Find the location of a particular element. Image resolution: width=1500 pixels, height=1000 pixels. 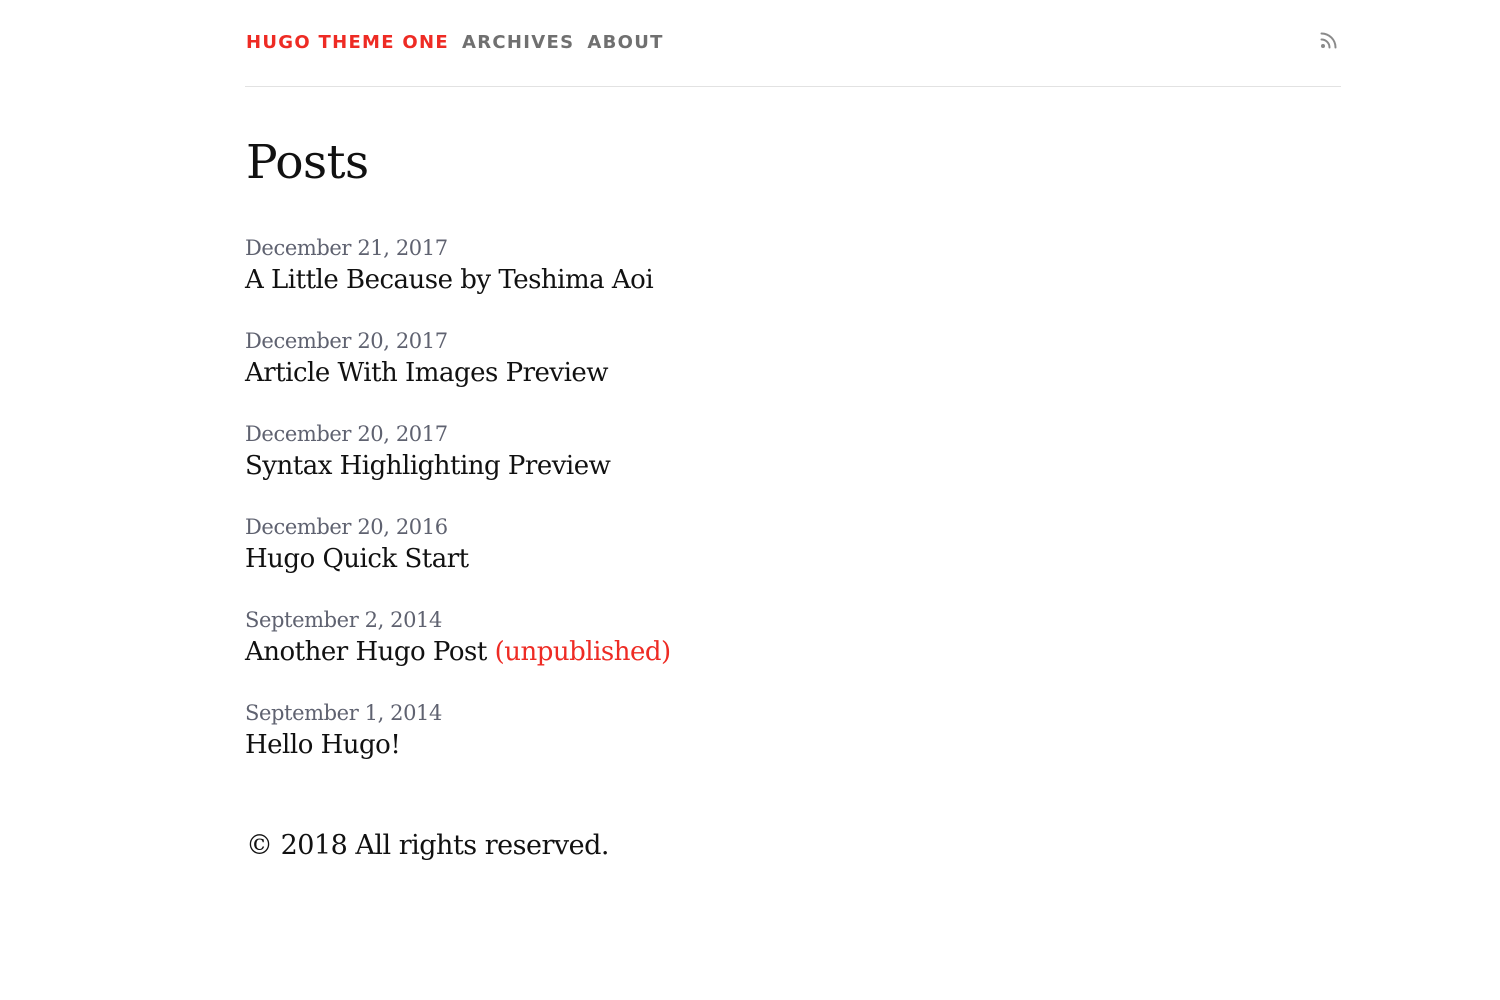

post-list-item: December 20, 2016 Hugo Quick Start is located at coordinates (458, 559).